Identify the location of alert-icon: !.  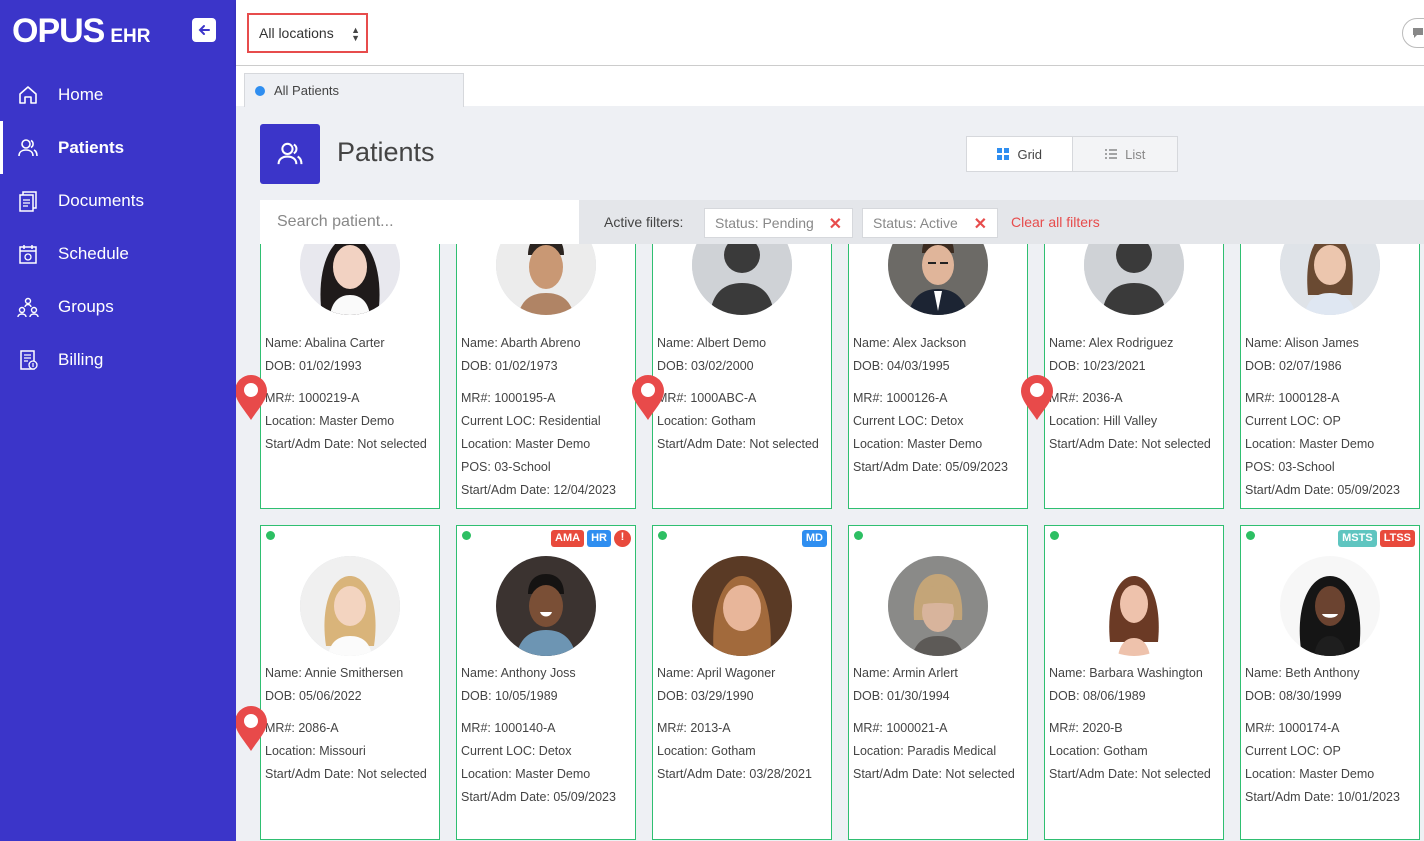
(622, 538).